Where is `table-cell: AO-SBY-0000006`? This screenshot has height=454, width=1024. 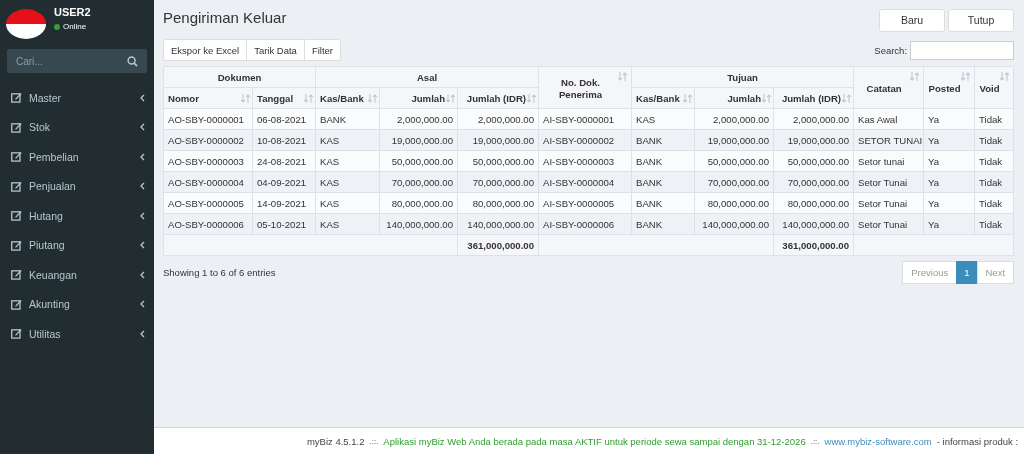
table-cell: AO-SBY-0000006 is located at coordinates (208, 224).